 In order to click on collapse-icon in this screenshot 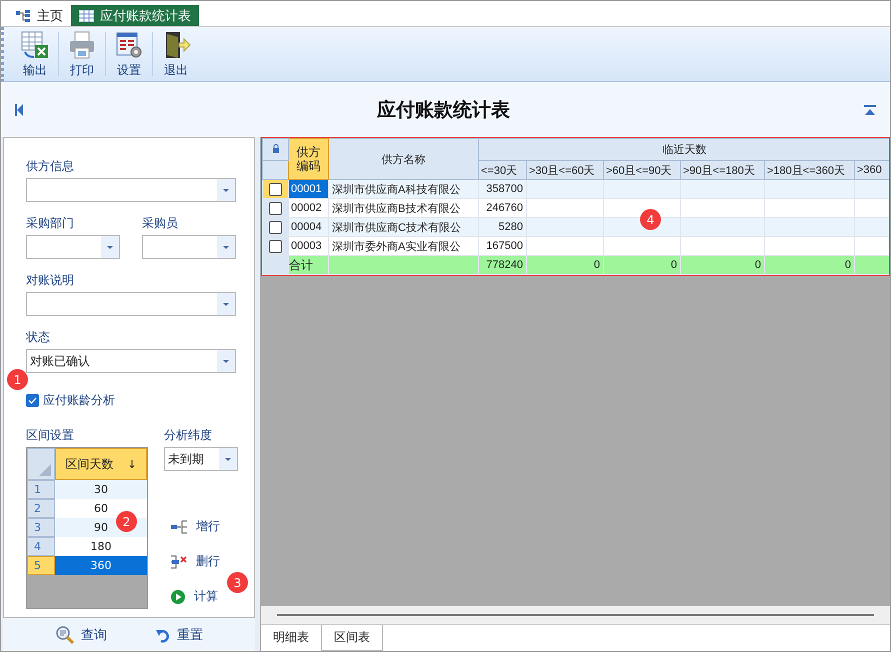, I will do `click(870, 109)`.